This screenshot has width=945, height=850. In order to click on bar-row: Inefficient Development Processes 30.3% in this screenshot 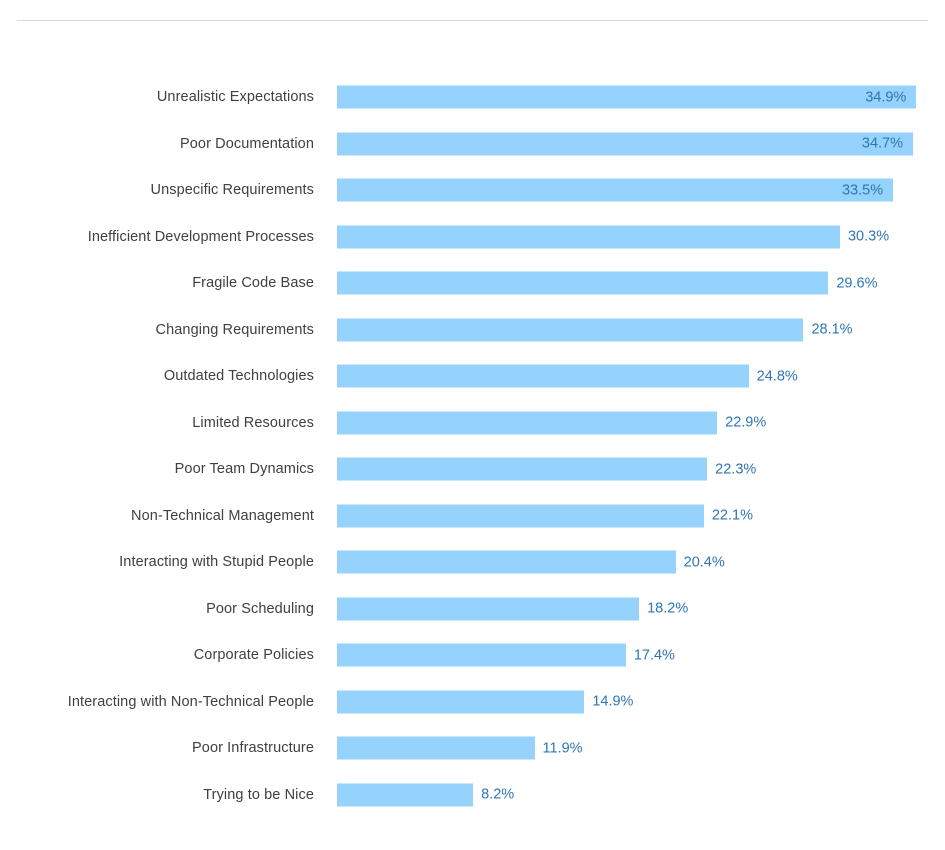, I will do `click(472, 237)`.